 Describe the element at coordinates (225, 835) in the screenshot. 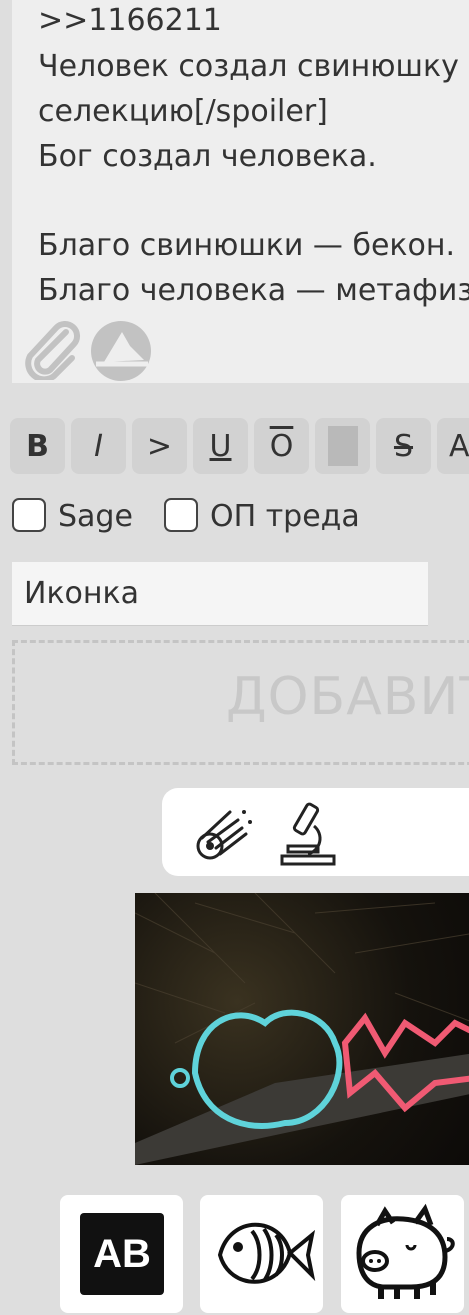

I see `comet-icon` at that location.